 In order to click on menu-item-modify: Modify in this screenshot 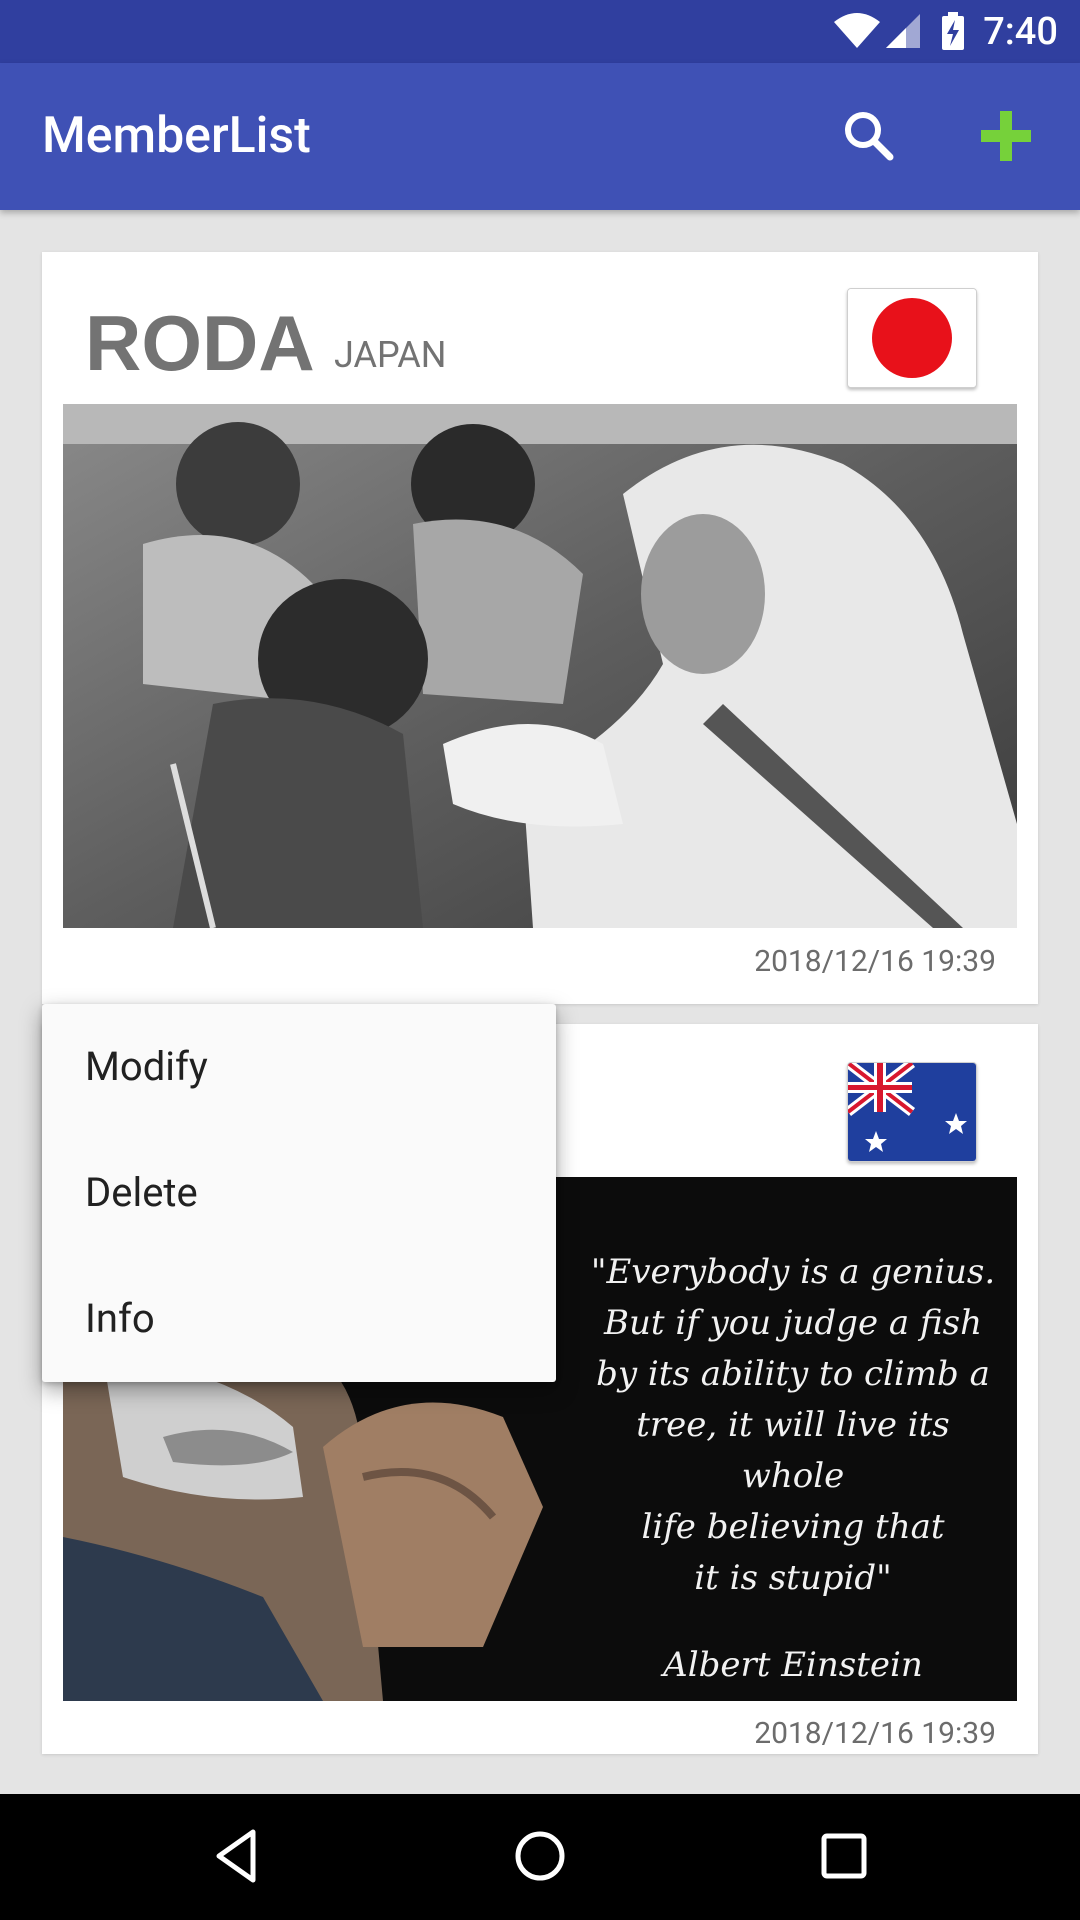, I will do `click(299, 1067)`.